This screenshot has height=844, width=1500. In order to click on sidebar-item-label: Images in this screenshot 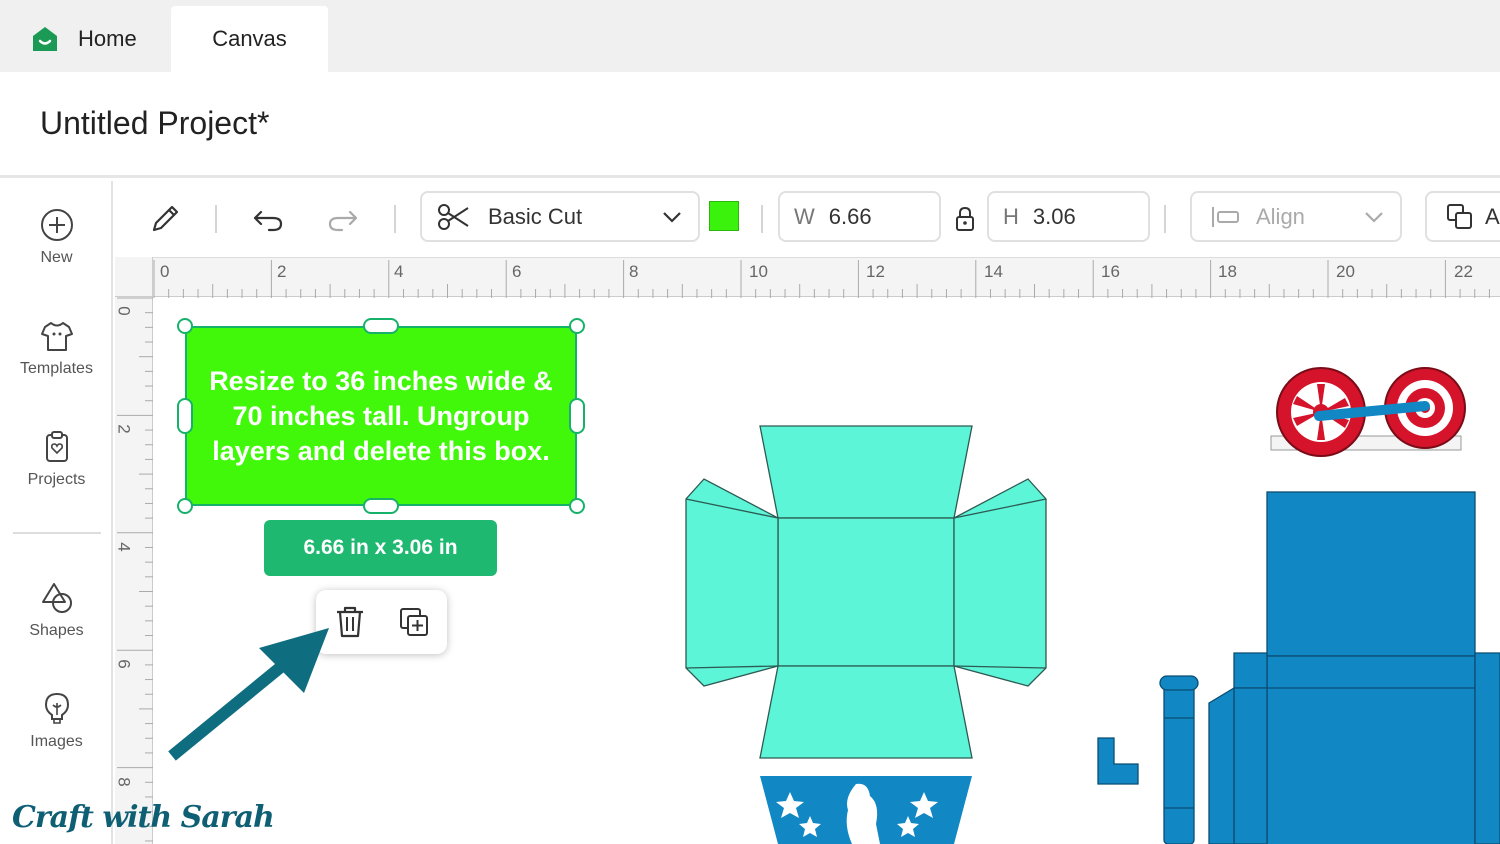, I will do `click(56, 741)`.